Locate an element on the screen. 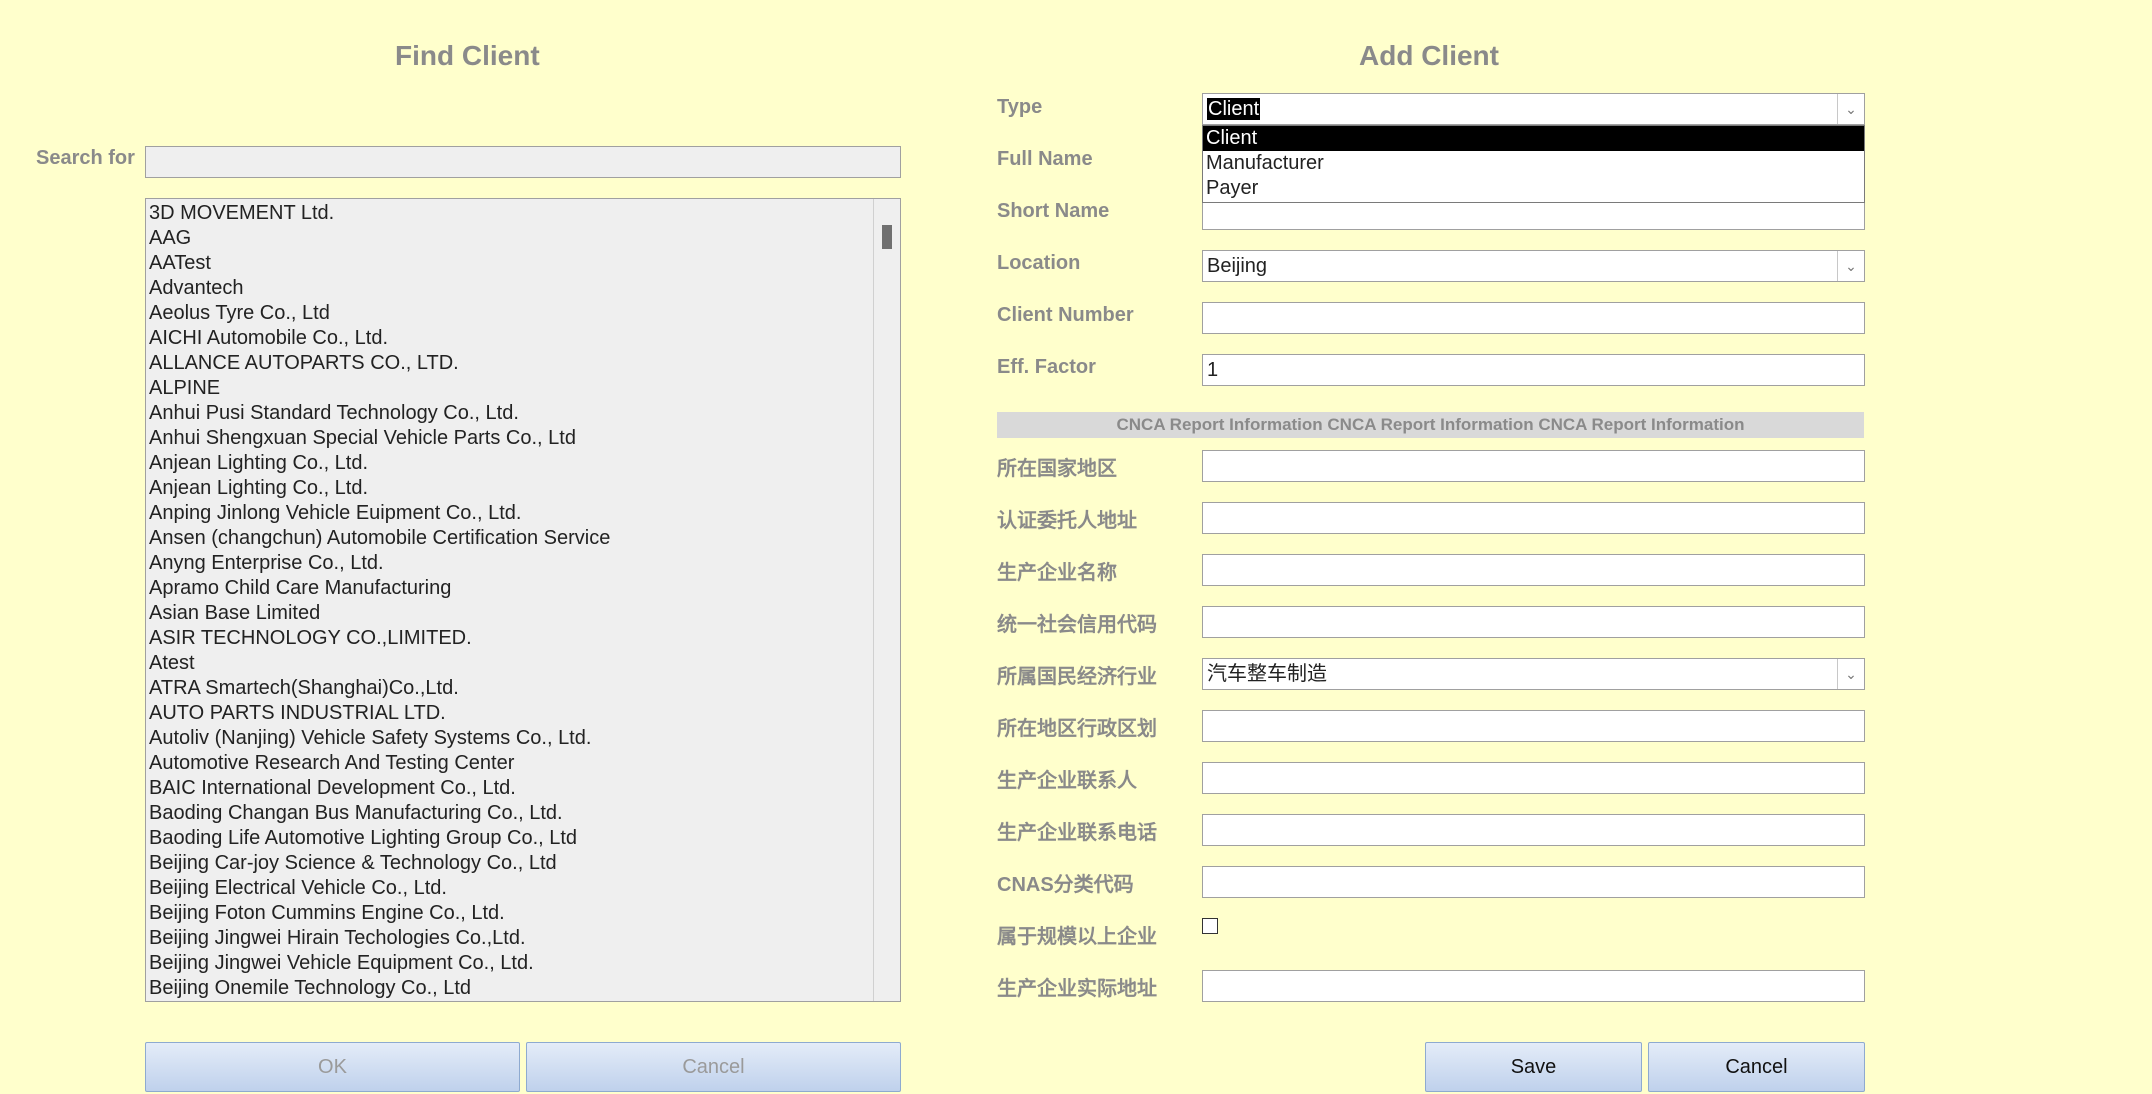 The height and width of the screenshot is (1094, 2152). search-input is located at coordinates (523, 162).